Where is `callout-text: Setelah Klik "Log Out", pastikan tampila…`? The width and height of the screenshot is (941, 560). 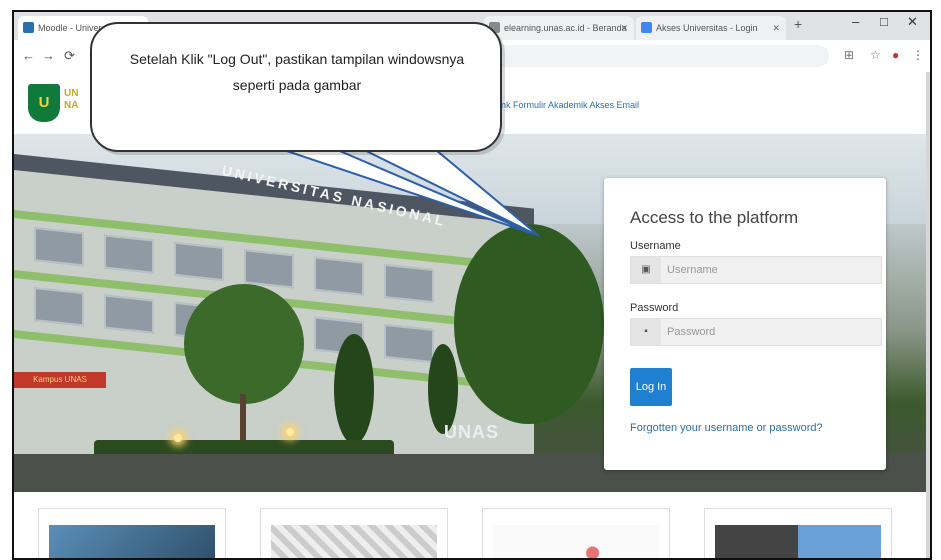 callout-text: Setelah Klik "Log Out", pastikan tampila… is located at coordinates (297, 72).